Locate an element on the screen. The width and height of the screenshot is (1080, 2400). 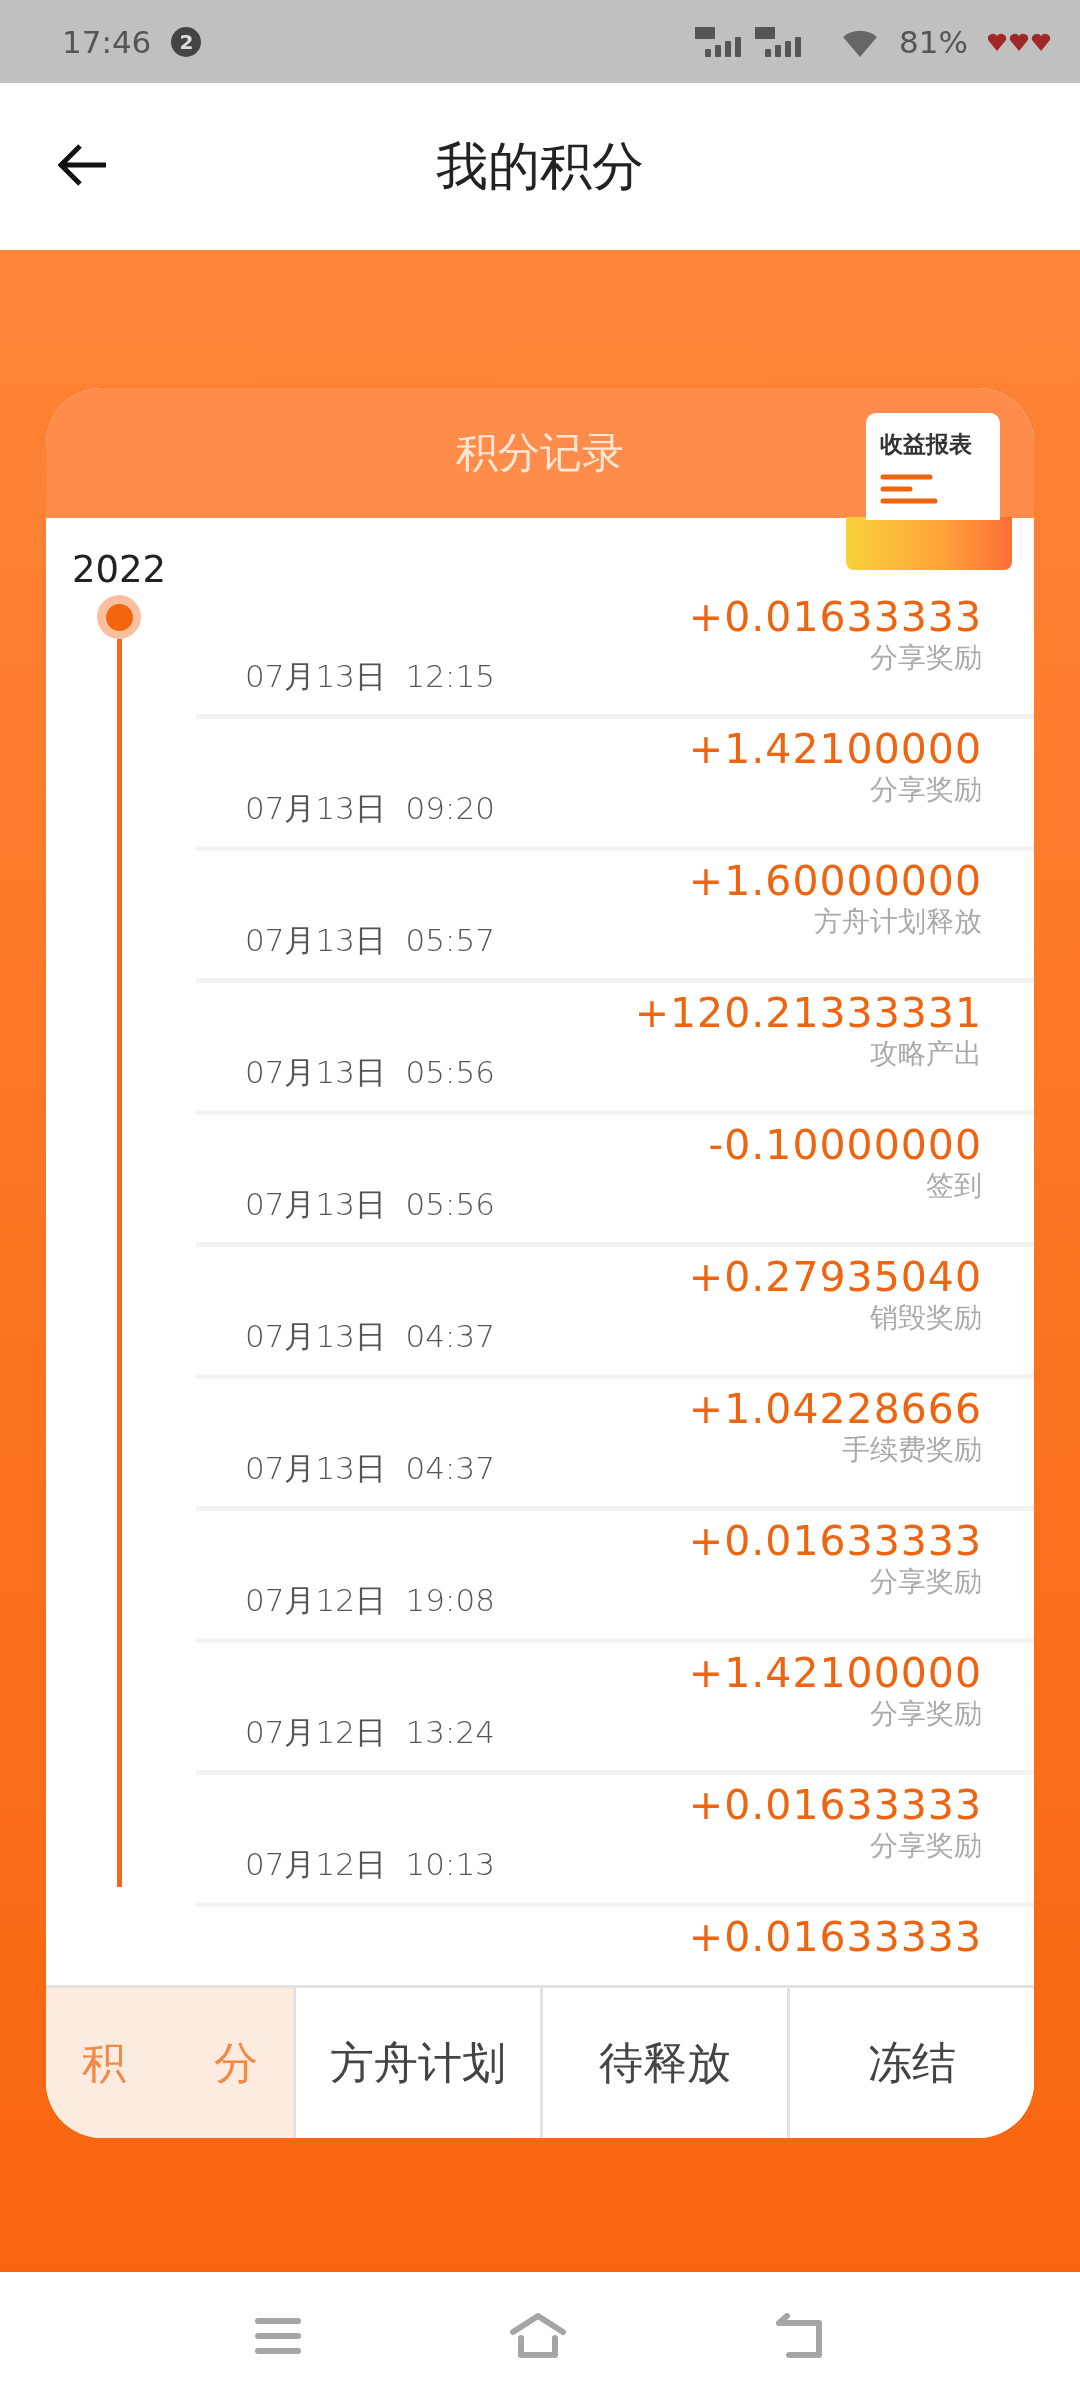
card-title: 积分记录 is located at coordinates (540, 453).